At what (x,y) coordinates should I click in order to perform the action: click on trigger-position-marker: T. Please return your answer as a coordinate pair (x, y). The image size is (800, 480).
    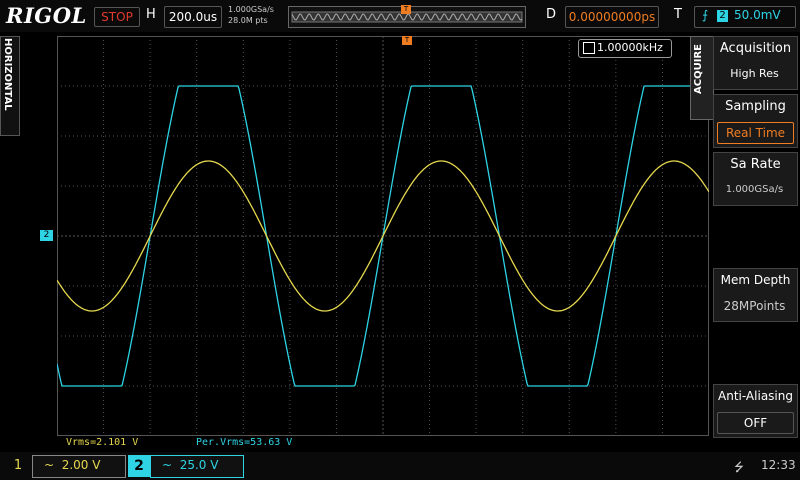
    Looking at the image, I should click on (407, 40).